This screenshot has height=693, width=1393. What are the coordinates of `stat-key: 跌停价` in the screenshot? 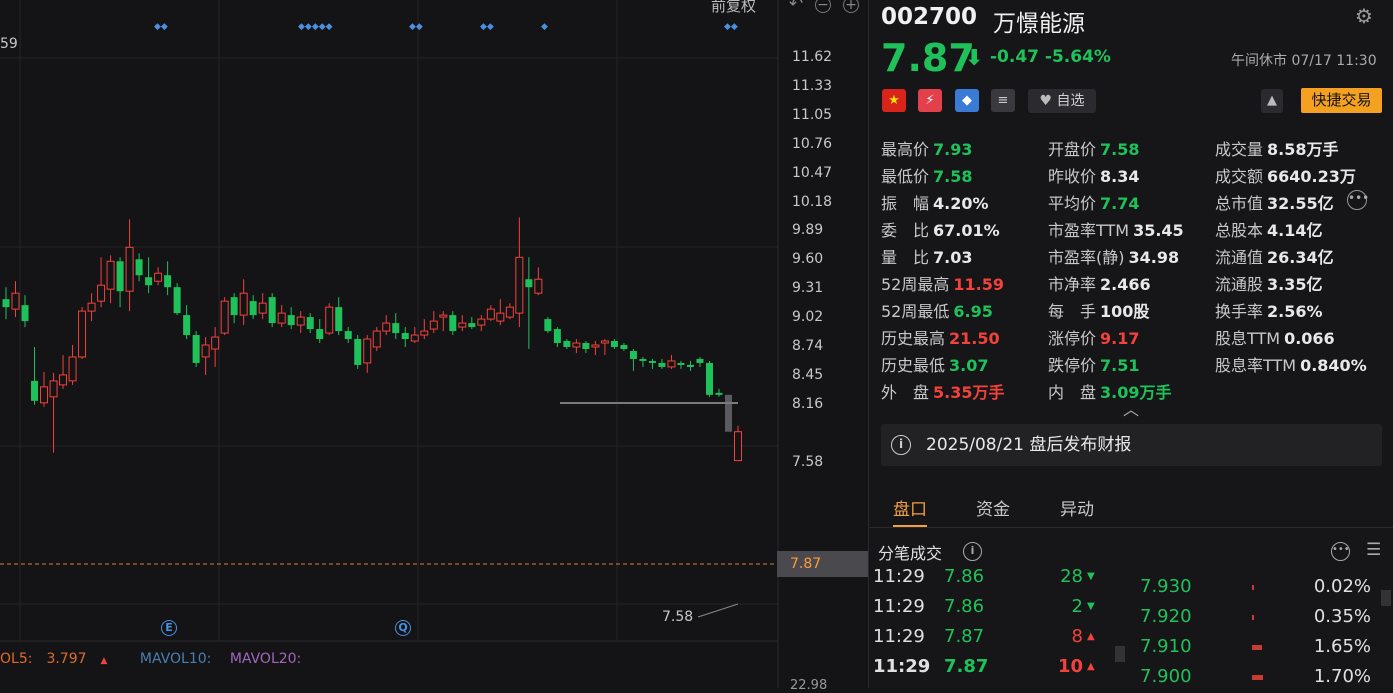 It's located at (1072, 365).